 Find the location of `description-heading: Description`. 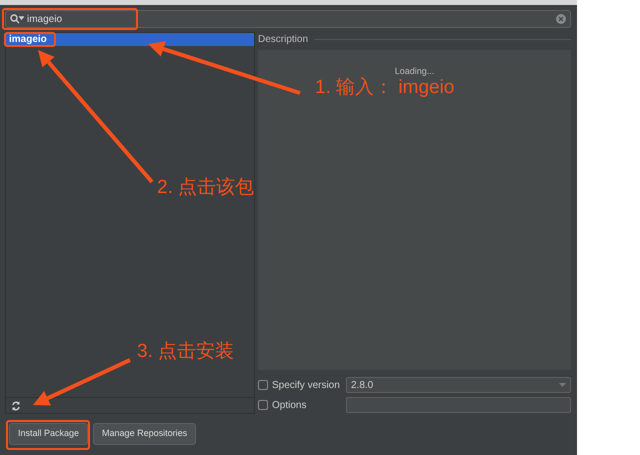

description-heading: Description is located at coordinates (283, 39).